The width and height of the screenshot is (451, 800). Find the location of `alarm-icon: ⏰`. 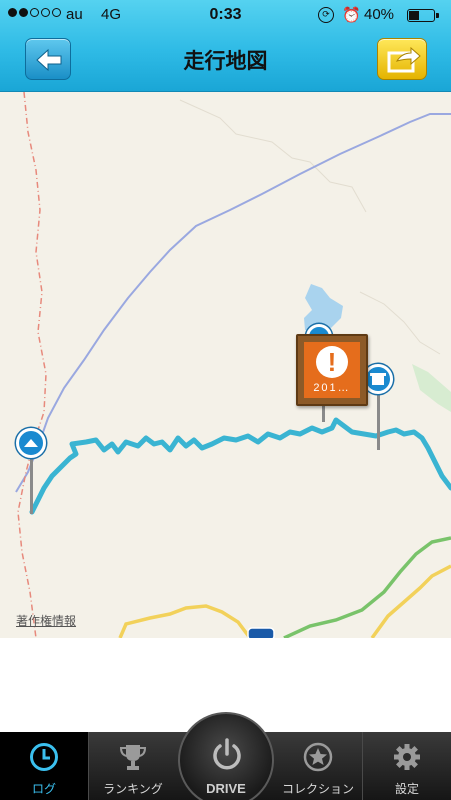

alarm-icon: ⏰ is located at coordinates (351, 15).